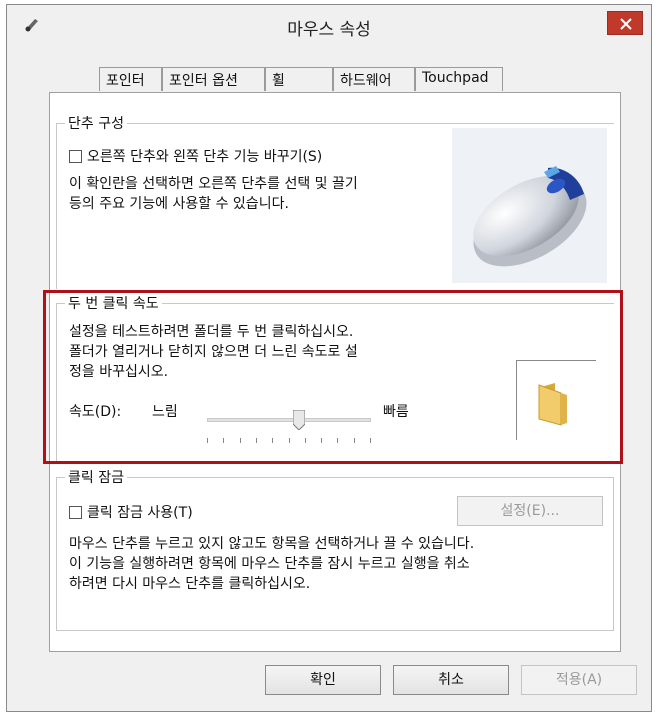 The width and height of the screenshot is (660, 720). I want to click on click-lock-legend: 클릭 잠금, so click(96, 477).